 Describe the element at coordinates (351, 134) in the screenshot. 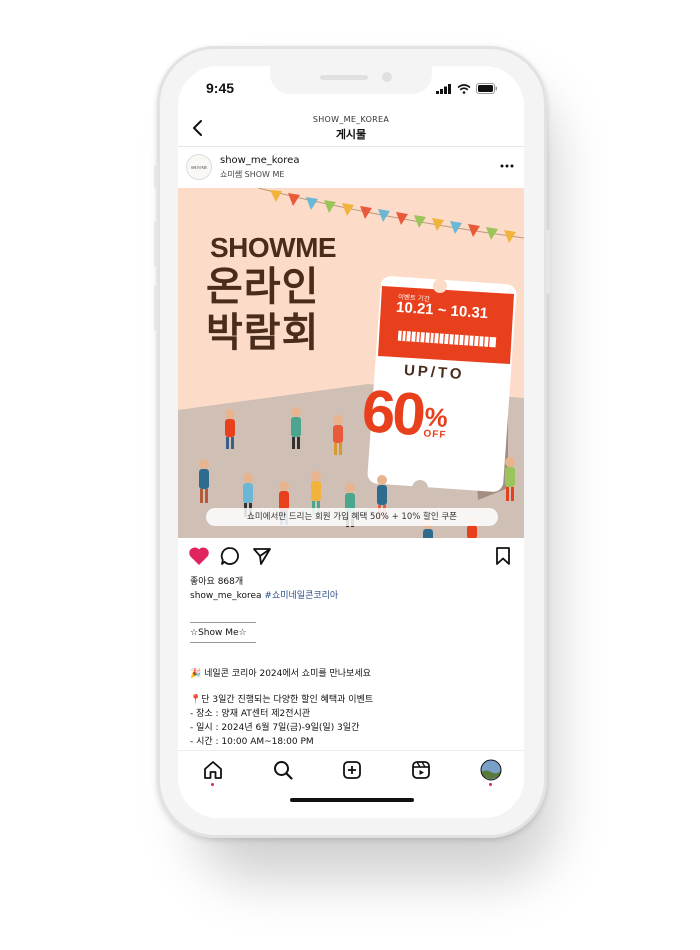

I see `header-title: 게시물` at that location.